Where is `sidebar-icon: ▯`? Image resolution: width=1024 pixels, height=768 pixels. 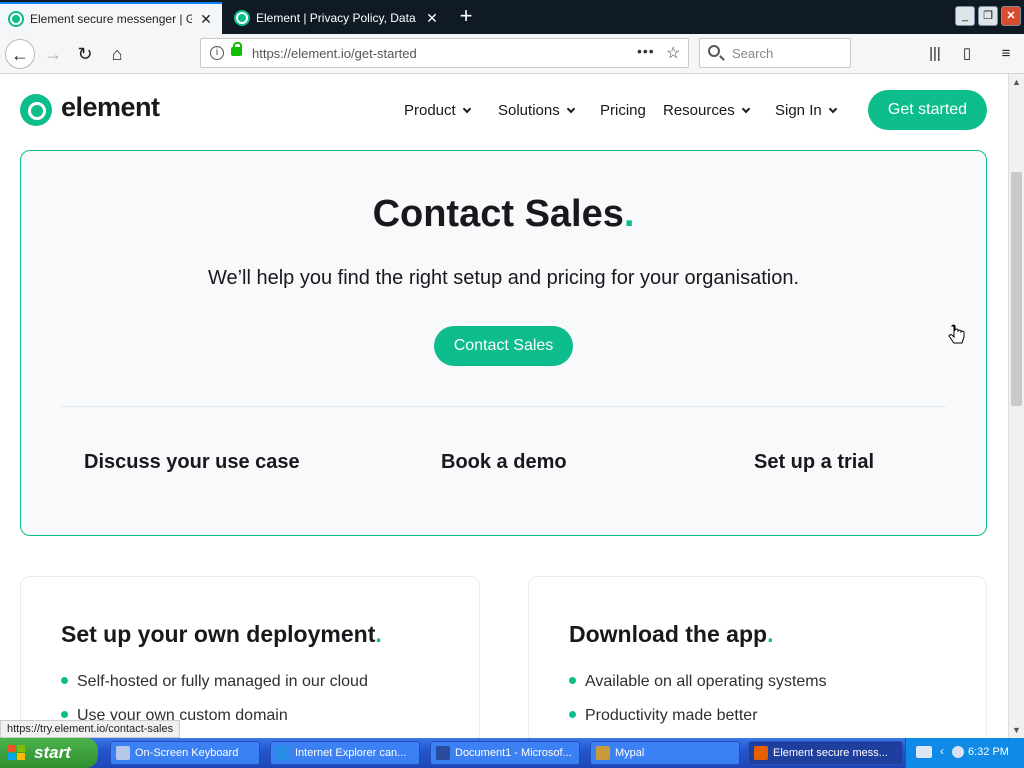 sidebar-icon: ▯ is located at coordinates (967, 54).